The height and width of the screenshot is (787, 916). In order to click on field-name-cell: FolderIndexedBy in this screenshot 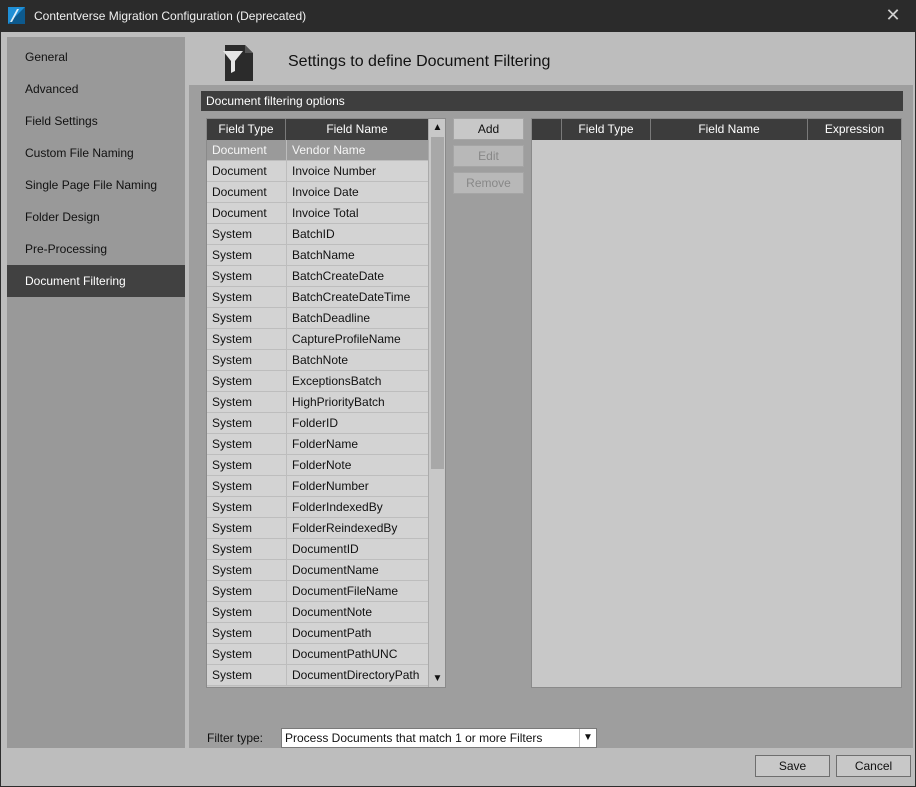, I will do `click(357, 507)`.